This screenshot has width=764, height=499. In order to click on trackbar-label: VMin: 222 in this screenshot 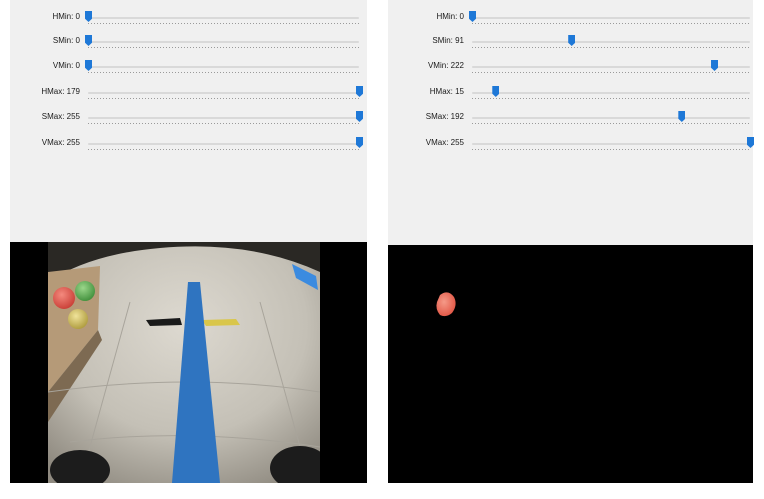, I will do `click(445, 65)`.